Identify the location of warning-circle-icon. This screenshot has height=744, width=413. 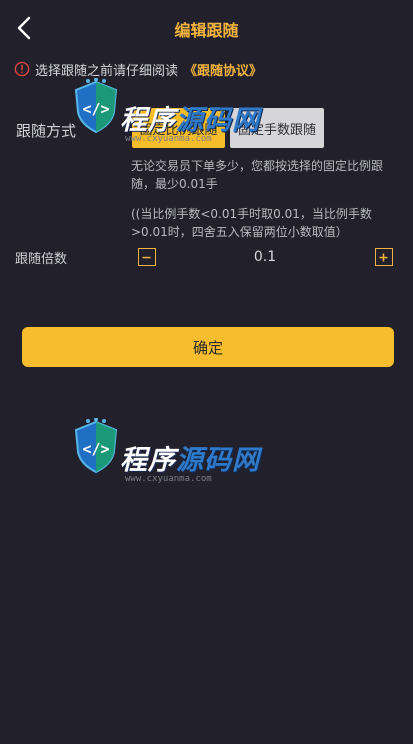
(22, 69).